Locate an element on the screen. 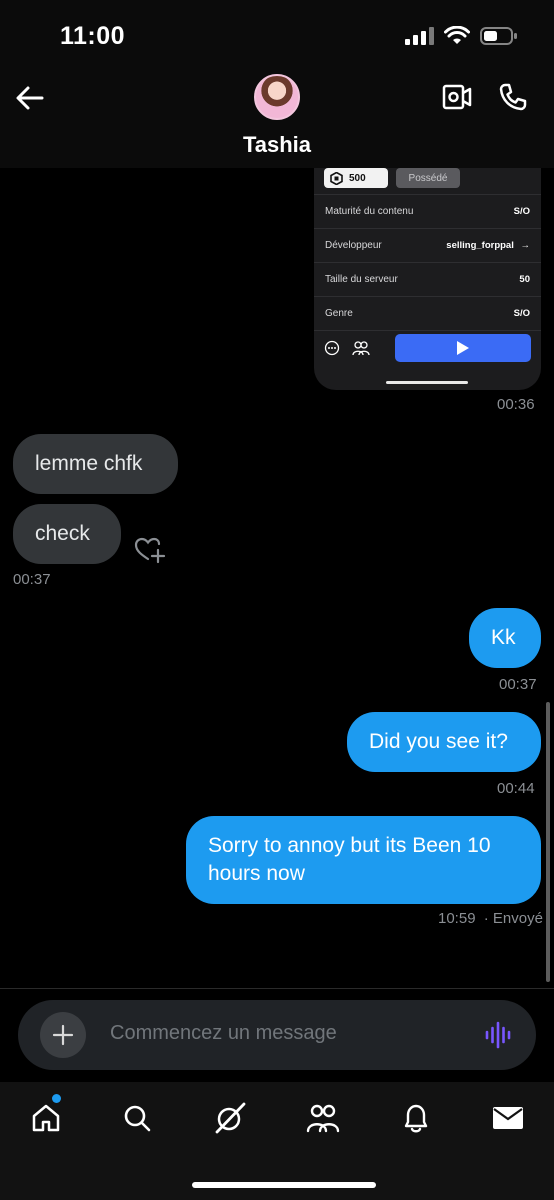 The height and width of the screenshot is (1200, 554). row-label: Développeur is located at coordinates (353, 245).